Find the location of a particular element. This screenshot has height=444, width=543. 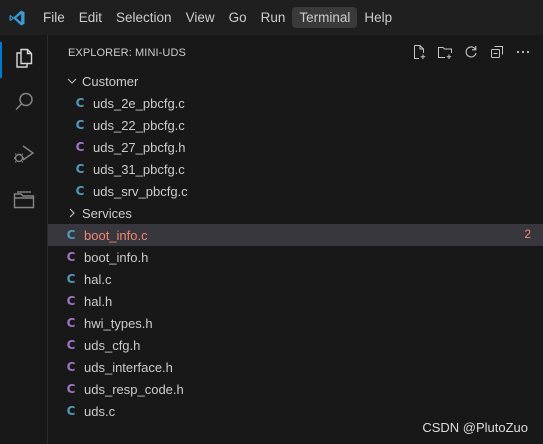

file-label: hal.c is located at coordinates (98, 279).